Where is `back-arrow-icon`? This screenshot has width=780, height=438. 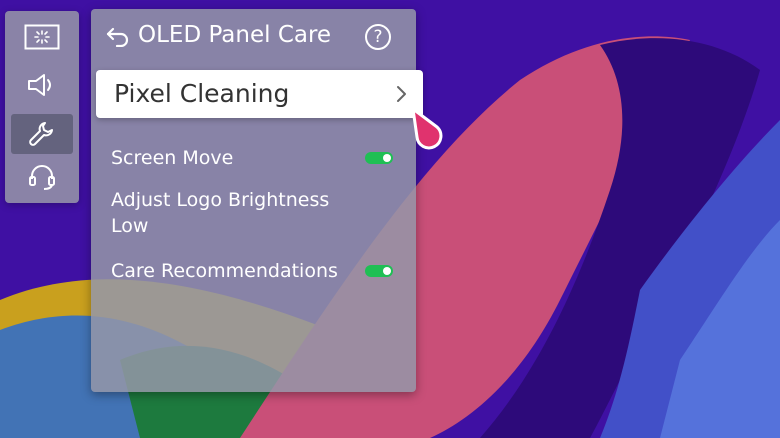 back-arrow-icon is located at coordinates (117, 37).